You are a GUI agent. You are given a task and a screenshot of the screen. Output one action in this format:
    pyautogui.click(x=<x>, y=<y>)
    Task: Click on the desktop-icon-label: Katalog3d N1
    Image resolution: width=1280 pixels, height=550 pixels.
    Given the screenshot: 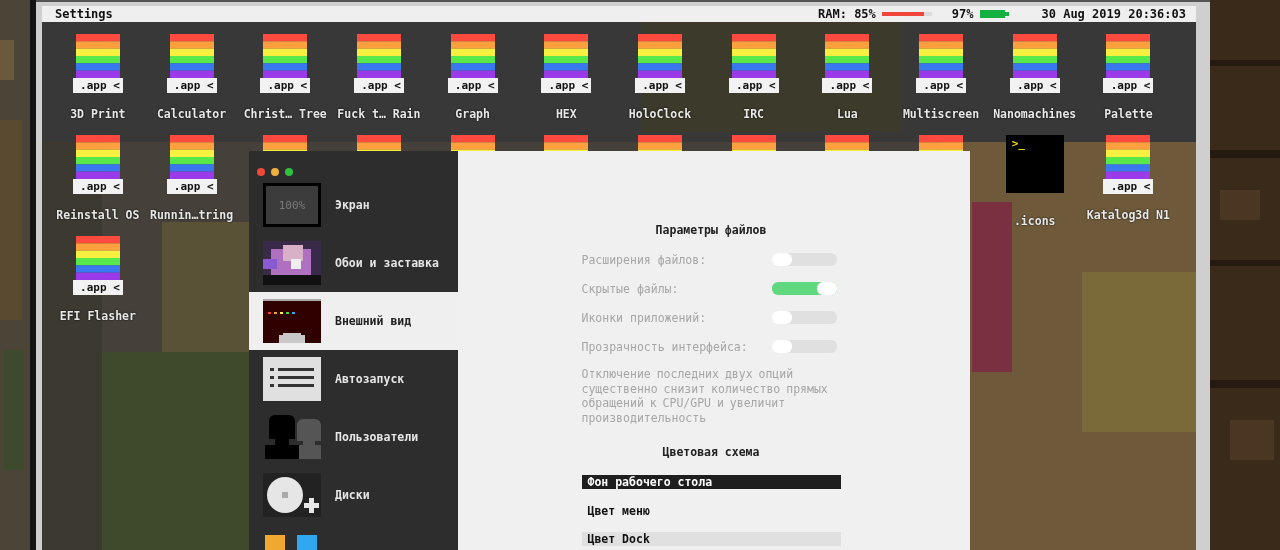 What is the action you would take?
    pyautogui.click(x=1128, y=215)
    